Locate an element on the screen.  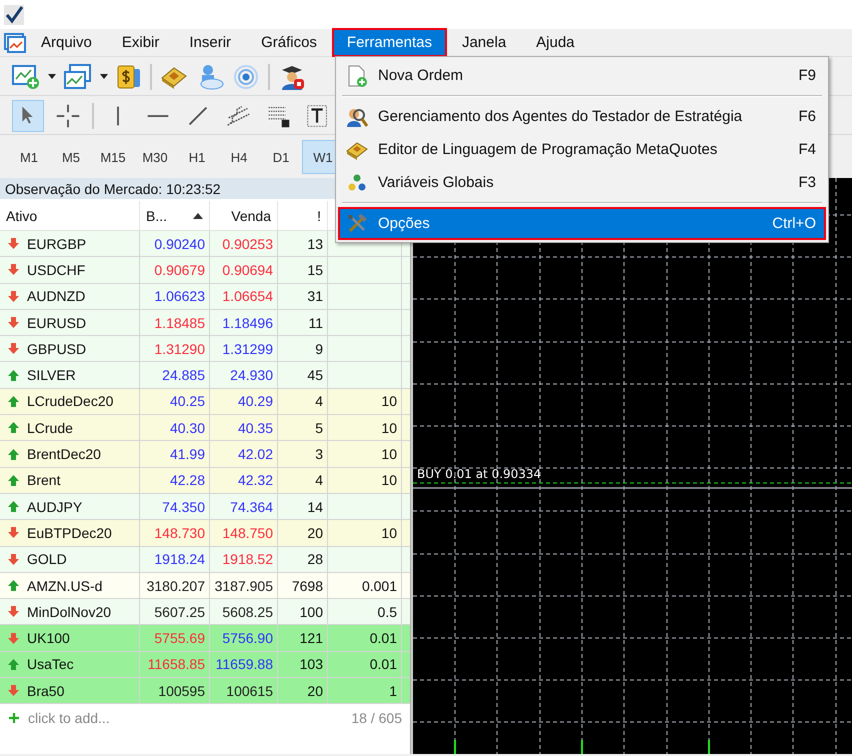
price-value: 1918.24 is located at coordinates (179, 559).